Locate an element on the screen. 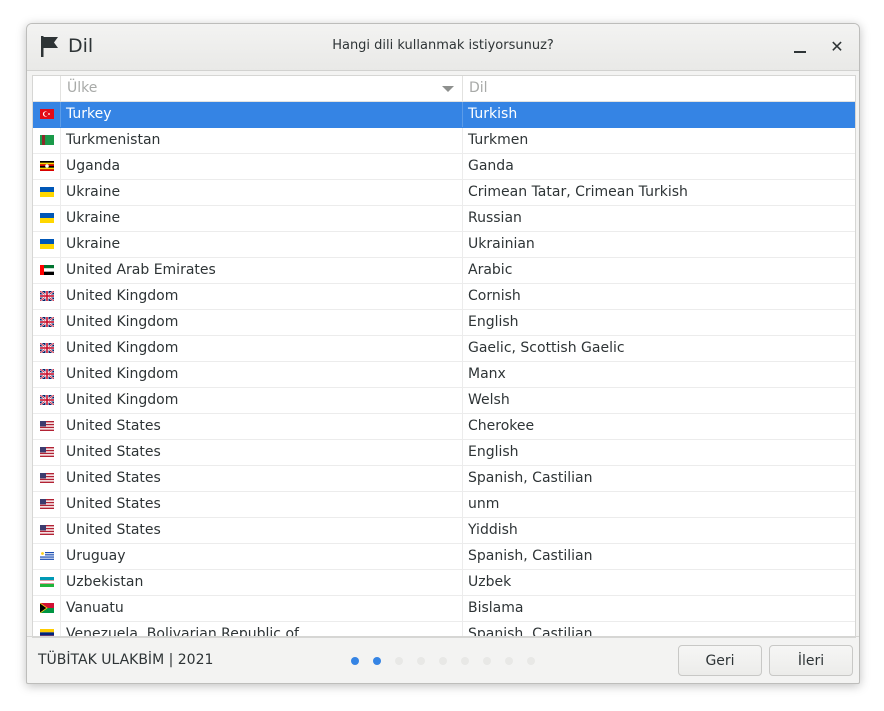 Image resolution: width=884 pixels, height=711 pixels. language-cell: Cornish is located at coordinates (494, 296).